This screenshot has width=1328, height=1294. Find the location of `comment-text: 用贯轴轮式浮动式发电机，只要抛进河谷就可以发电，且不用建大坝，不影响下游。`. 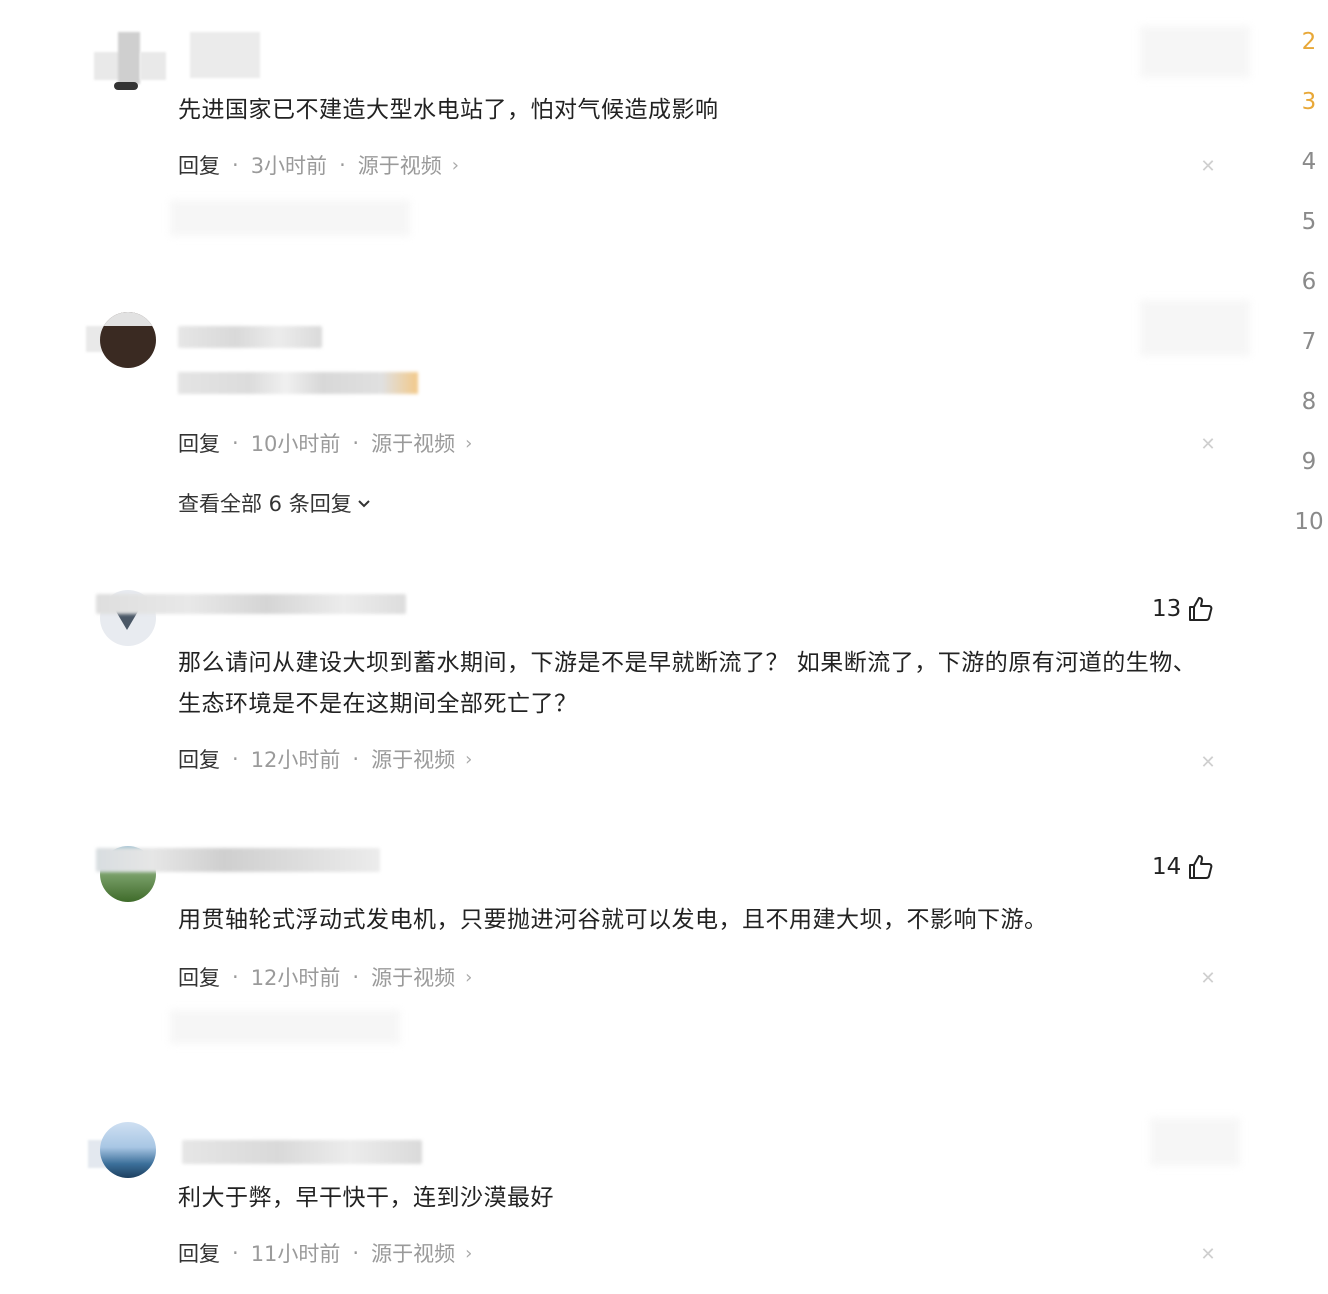

comment-text: 用贯轴轮式浮动式发电机，只要抛进河谷就可以发电，且不用建大坝，不影响下游。 is located at coordinates (613, 920).